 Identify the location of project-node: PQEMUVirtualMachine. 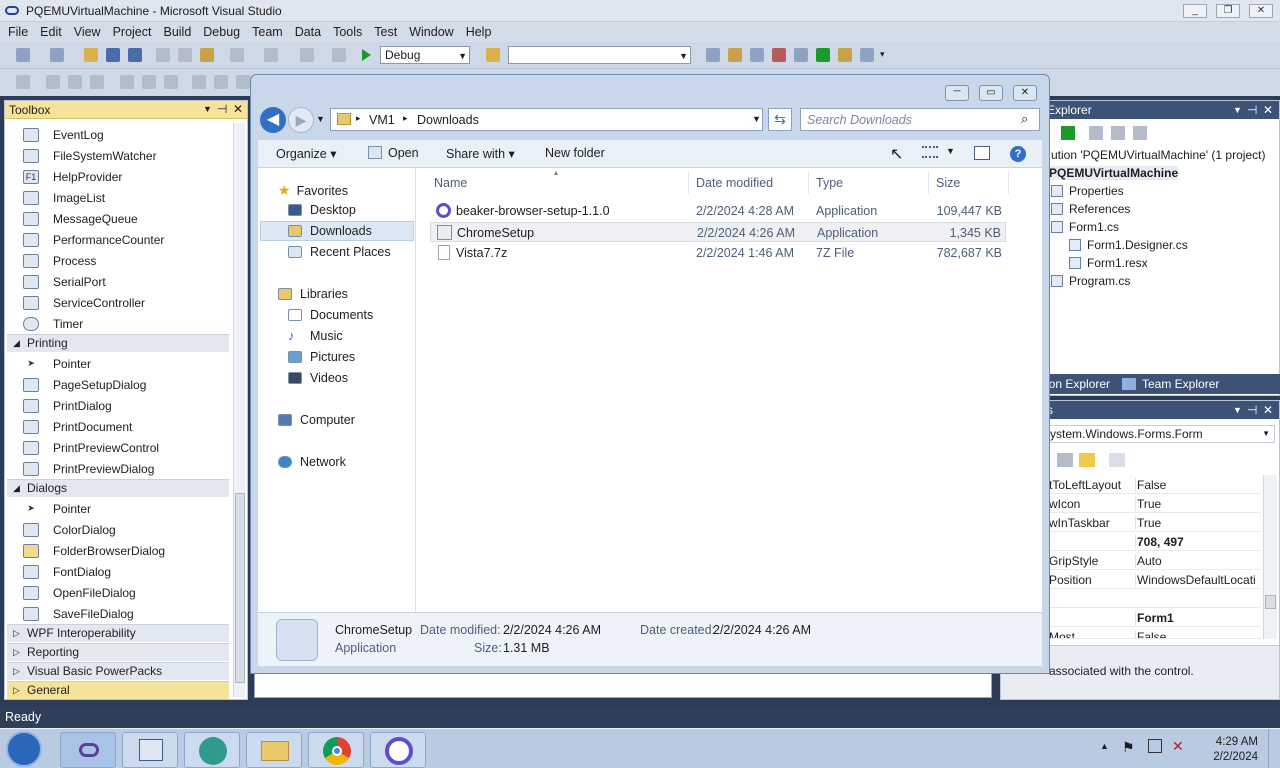
(1114, 173).